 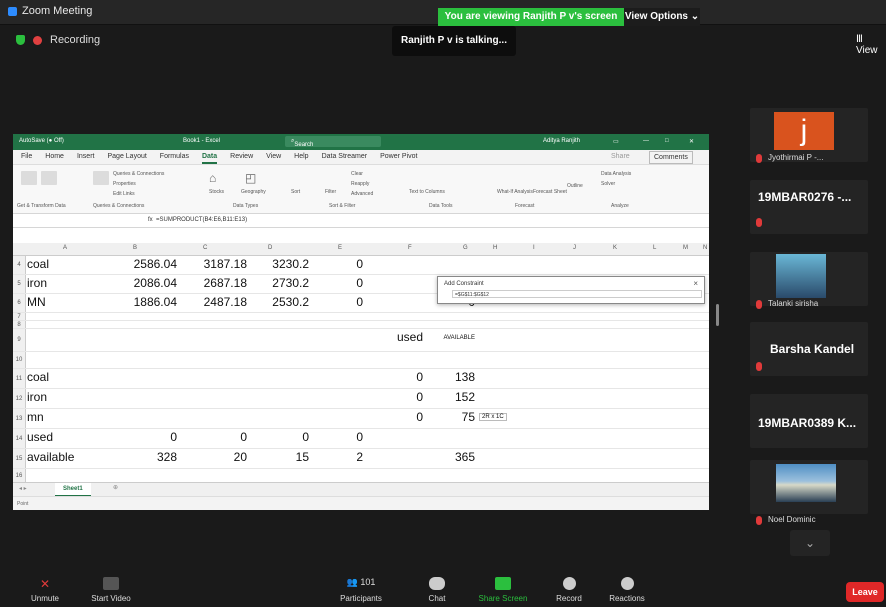 I want to click on cell-a: coal, so click(x=38, y=377).